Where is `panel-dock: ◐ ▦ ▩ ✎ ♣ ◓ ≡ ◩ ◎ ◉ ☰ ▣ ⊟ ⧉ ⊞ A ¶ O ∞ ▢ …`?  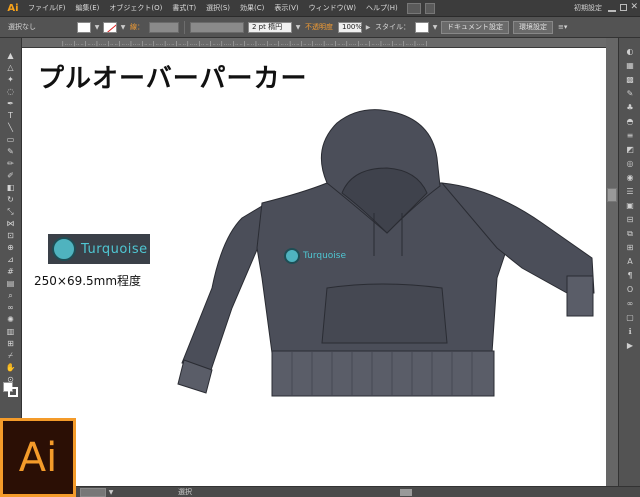 panel-dock: ◐ ▦ ▩ ✎ ♣ ◓ ≡ ◩ ◎ ◉ ☰ ▣ ⊟ ⧉ ⊞ A ¶ O ∞ ▢ … is located at coordinates (629, 262).